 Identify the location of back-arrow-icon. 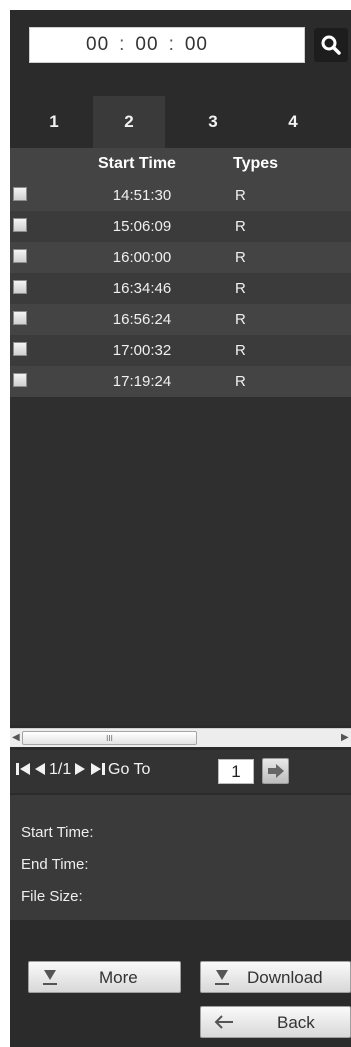
(223, 1022).